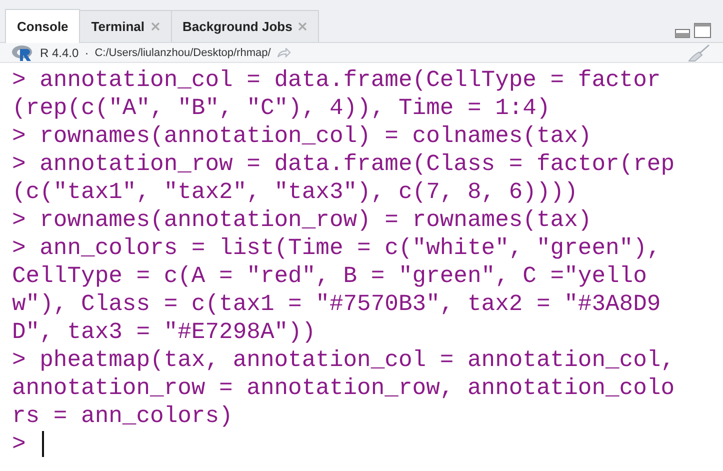  What do you see at coordinates (344, 388) in the screenshot?
I see `console-line: annotation_row = annotation_row, annotation_colo` at bounding box center [344, 388].